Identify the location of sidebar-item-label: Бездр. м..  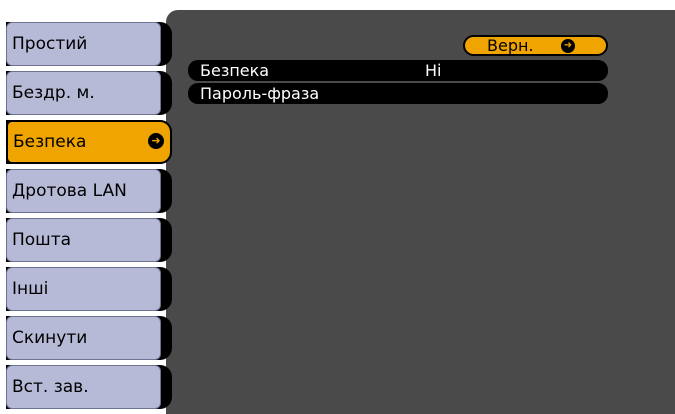
(83, 93).